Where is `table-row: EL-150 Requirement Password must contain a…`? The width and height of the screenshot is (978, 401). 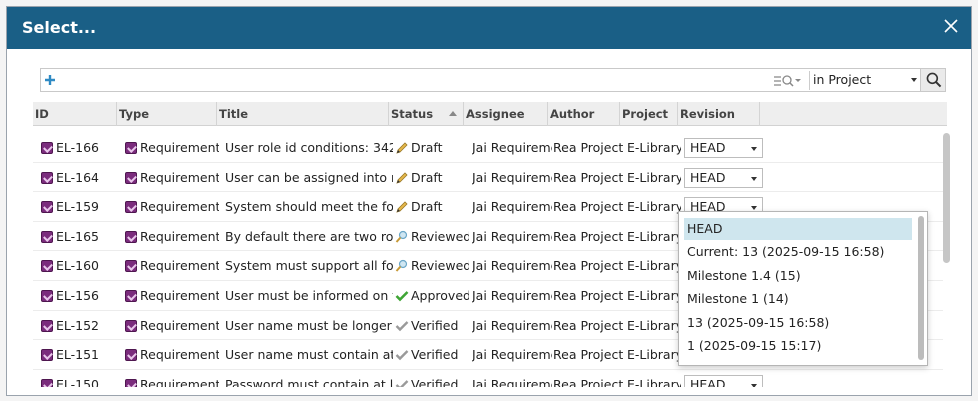 table-row: EL-150 Requirement Password must contain a… is located at coordinates (488, 378).